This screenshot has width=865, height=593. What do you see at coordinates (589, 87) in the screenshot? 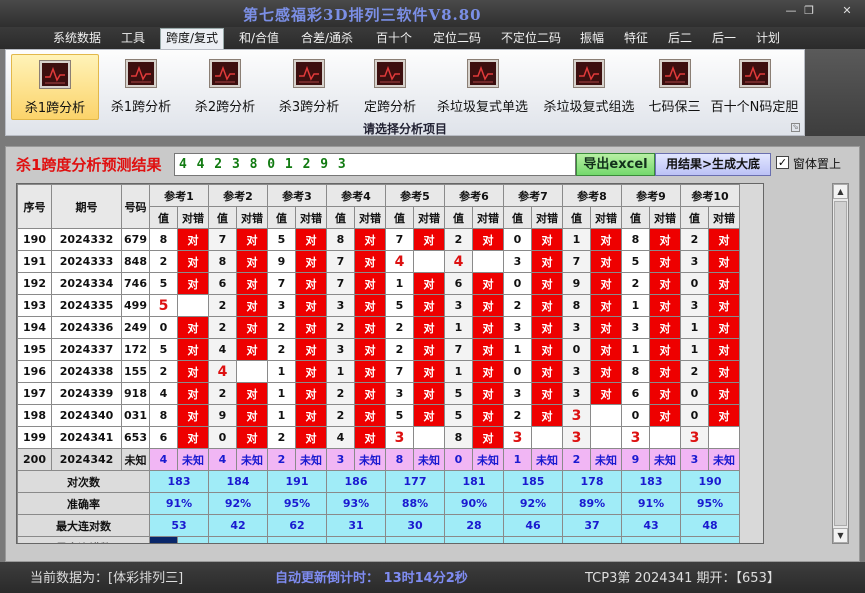
I see `ribbon-junk-group: 杀垃圾复式组选` at bounding box center [589, 87].